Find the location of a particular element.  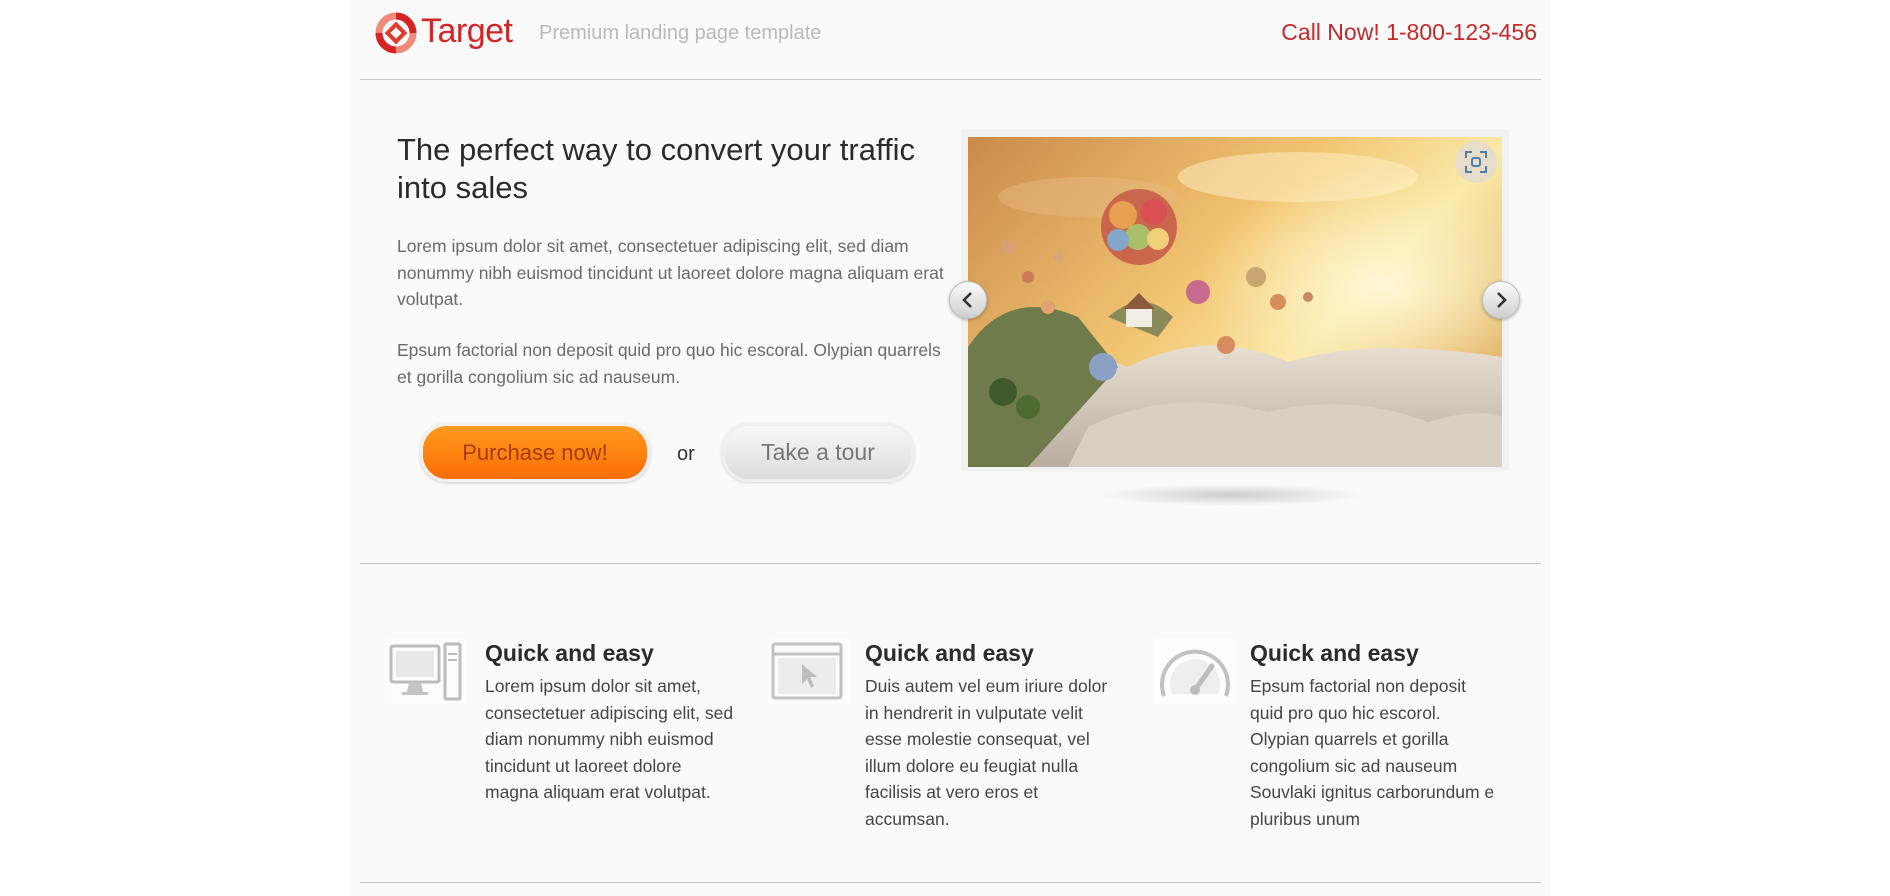

hero-divider is located at coordinates (950, 563).